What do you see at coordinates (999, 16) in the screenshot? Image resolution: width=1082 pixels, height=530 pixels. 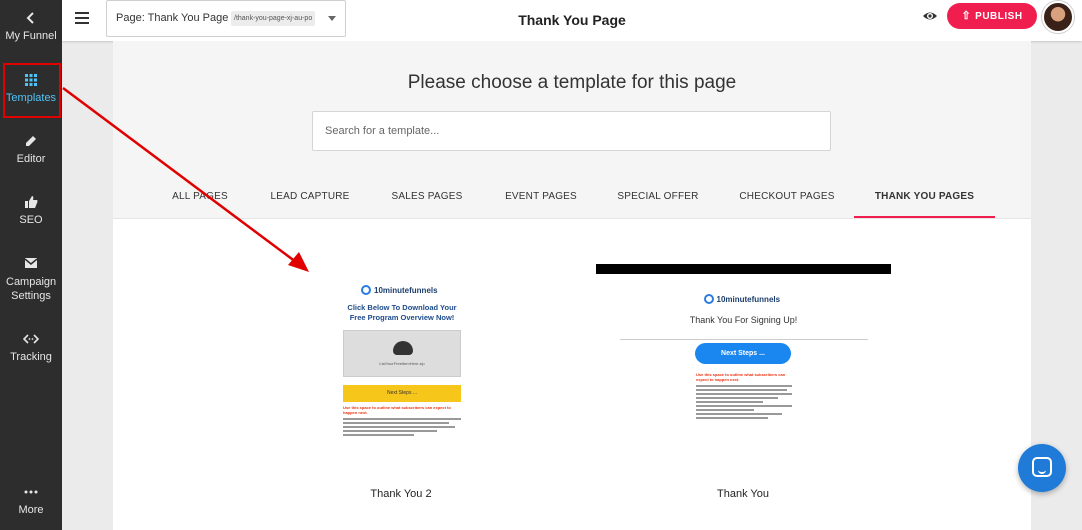 I see `publish-label: PUBLISH` at bounding box center [999, 16].